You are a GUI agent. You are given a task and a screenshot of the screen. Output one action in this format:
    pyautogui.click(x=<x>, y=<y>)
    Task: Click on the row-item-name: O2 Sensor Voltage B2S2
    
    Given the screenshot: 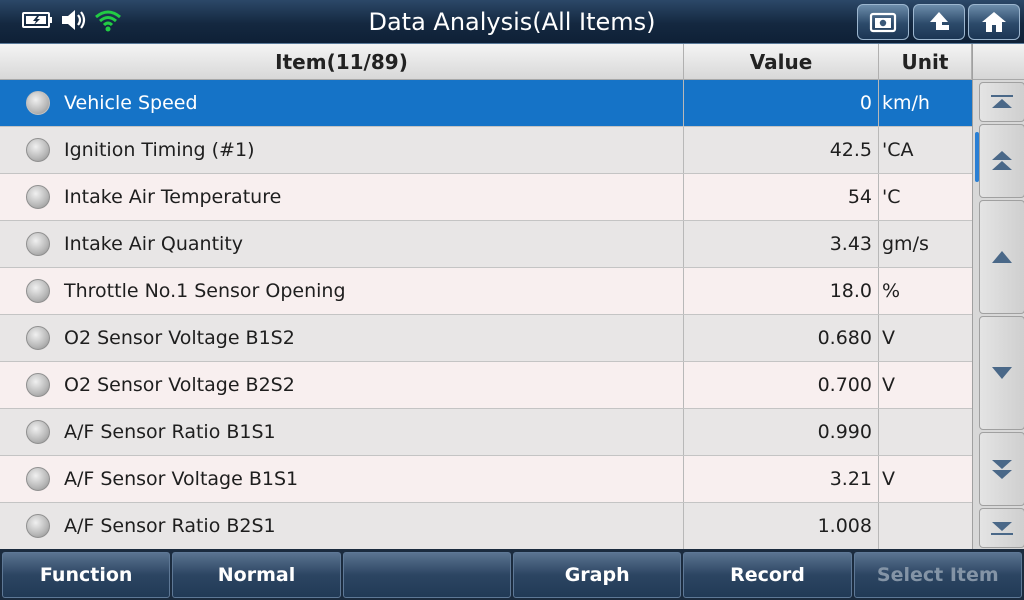 What is the action you would take?
    pyautogui.click(x=179, y=385)
    